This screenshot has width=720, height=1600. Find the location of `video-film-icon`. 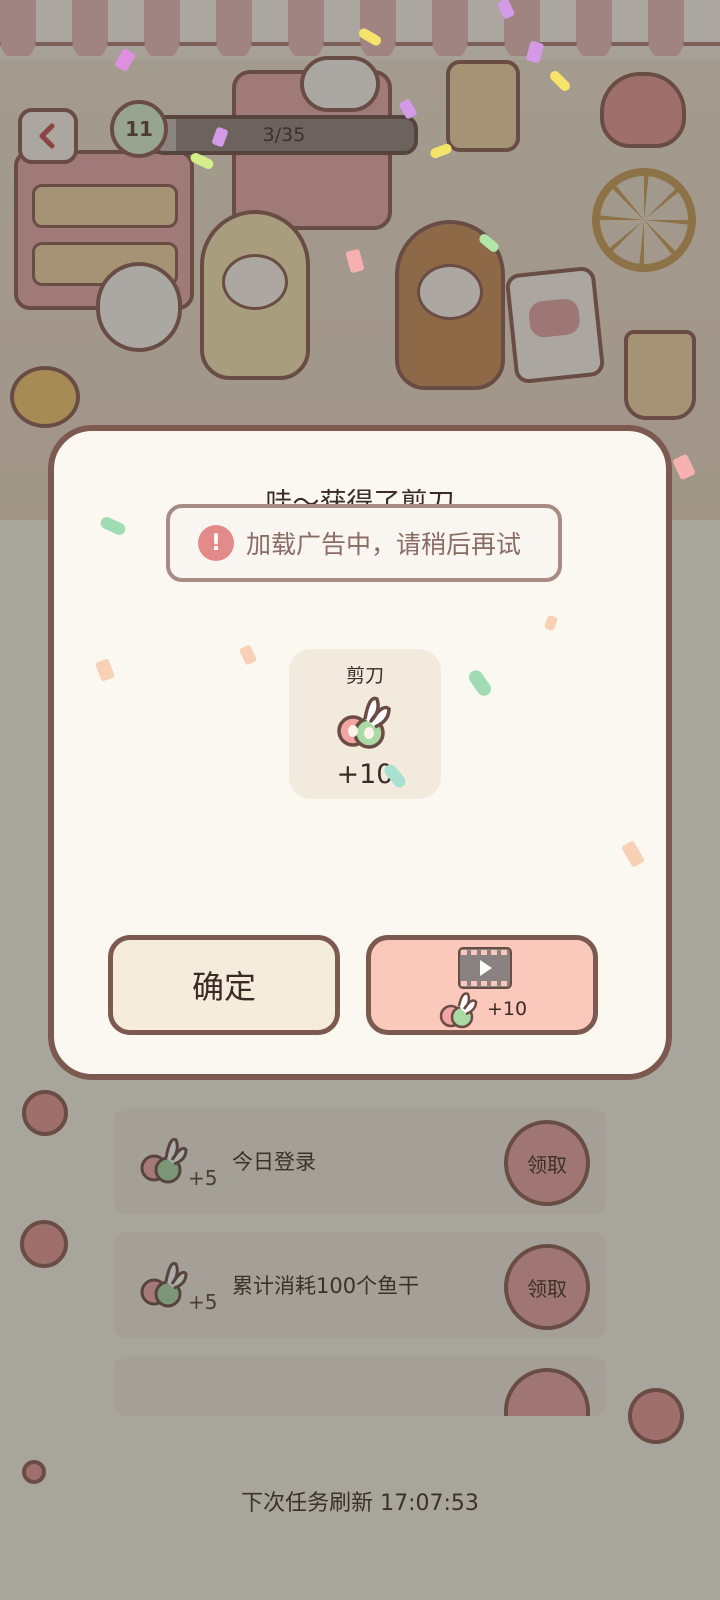

video-film-icon is located at coordinates (485, 968).